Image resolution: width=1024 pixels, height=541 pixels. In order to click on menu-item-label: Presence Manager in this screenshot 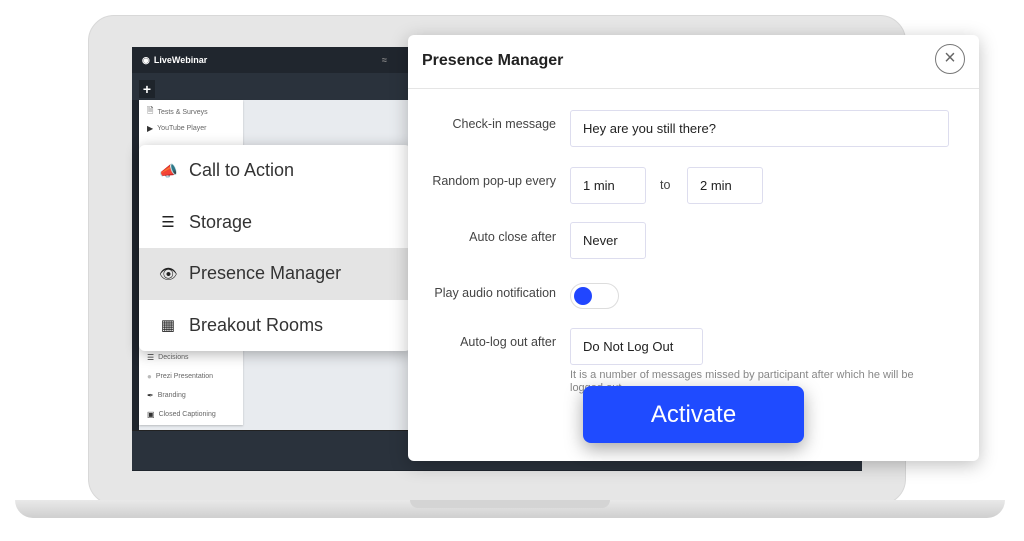, I will do `click(265, 273)`.